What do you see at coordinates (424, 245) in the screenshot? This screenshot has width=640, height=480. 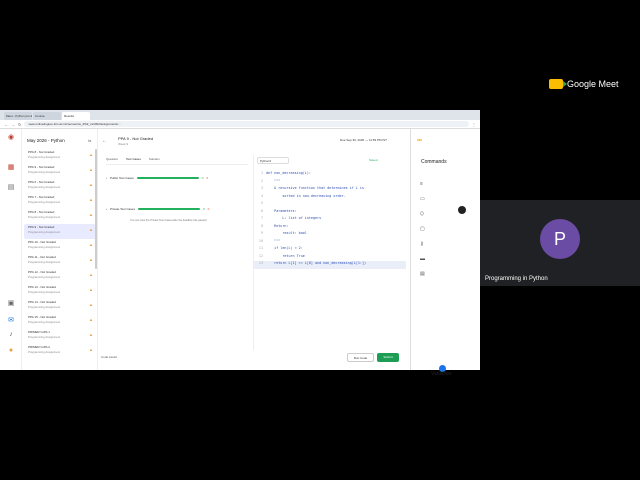 I see `key-icon: ⚷` at bounding box center [424, 245].